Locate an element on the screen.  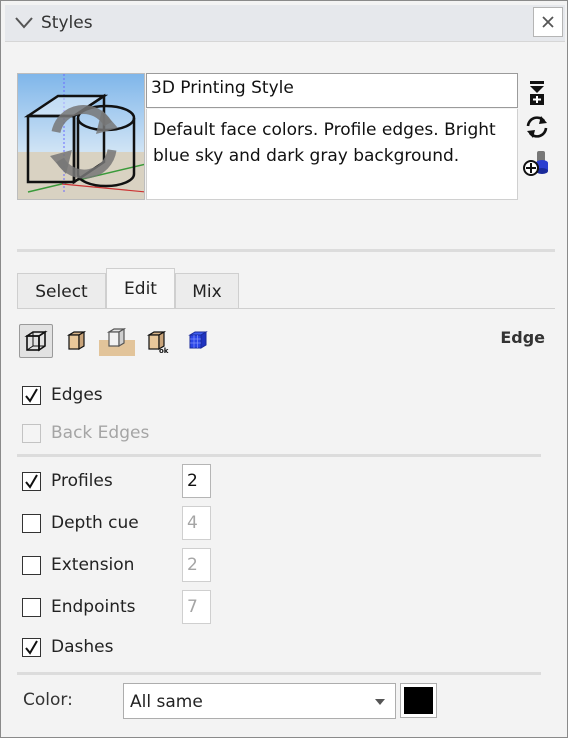
add-to-model-icon is located at coordinates (537, 163).